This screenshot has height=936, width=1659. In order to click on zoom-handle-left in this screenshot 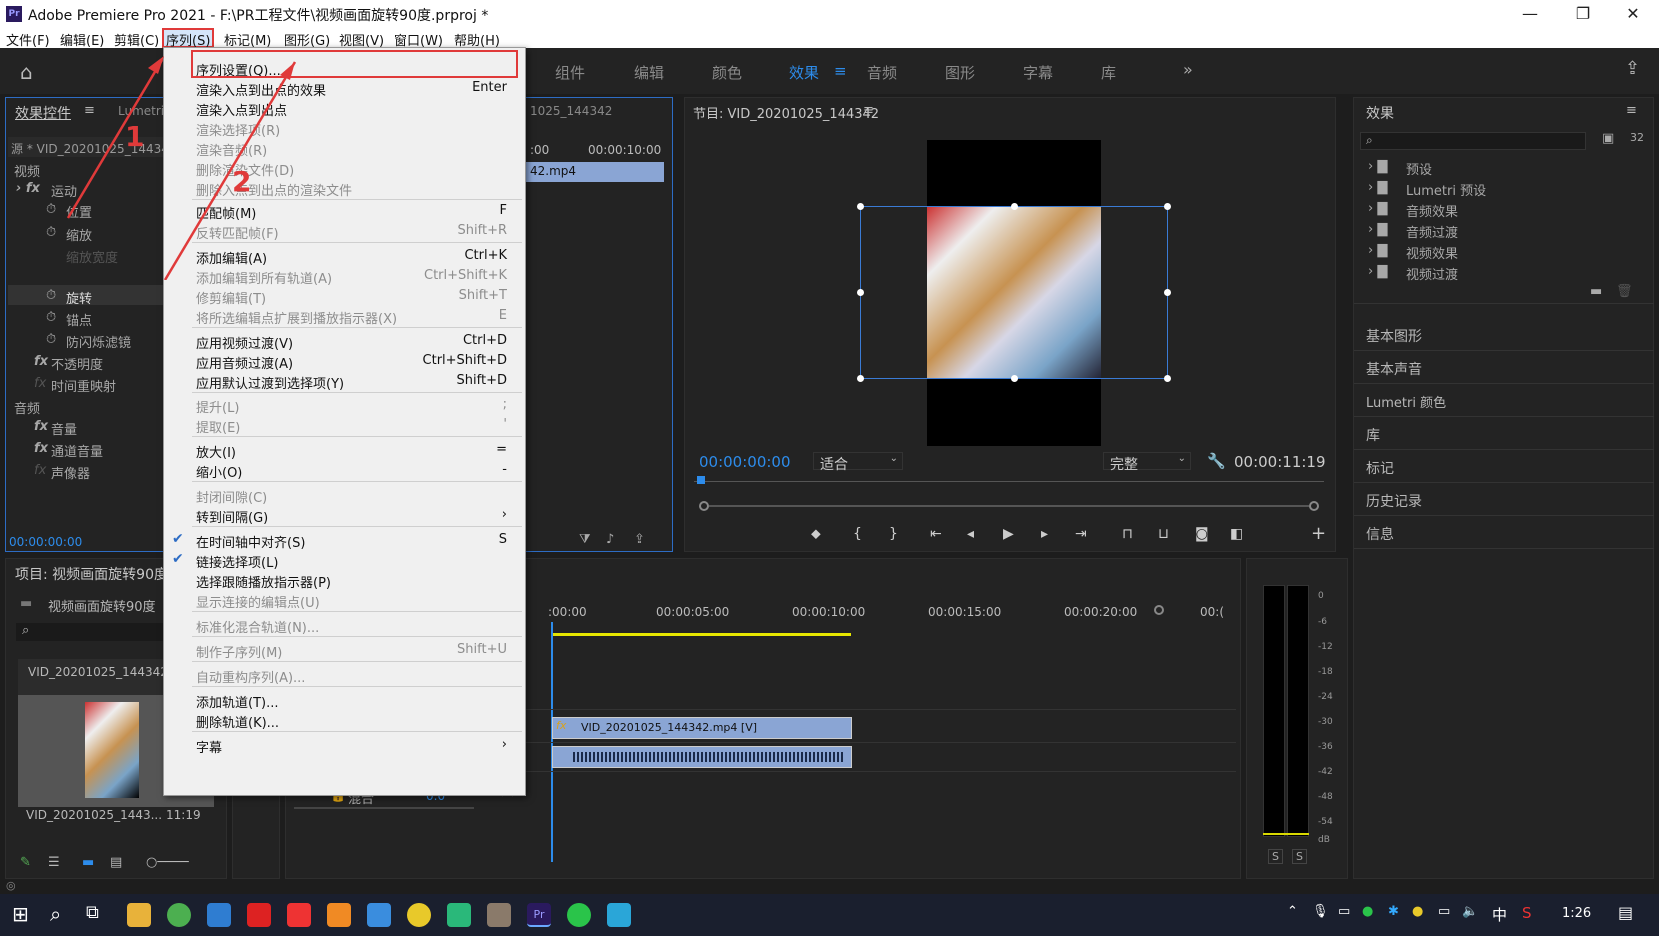, I will do `click(704, 506)`.